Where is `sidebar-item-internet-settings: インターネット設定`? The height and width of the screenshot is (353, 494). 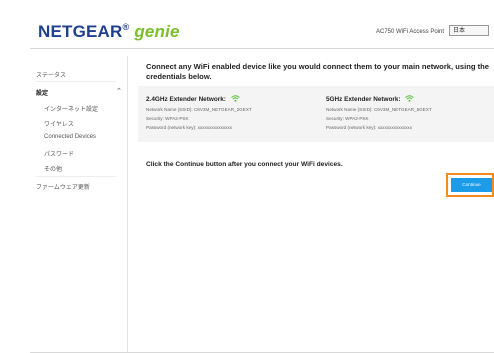 sidebar-item-internet-settings: インターネット設定 is located at coordinates (71, 108).